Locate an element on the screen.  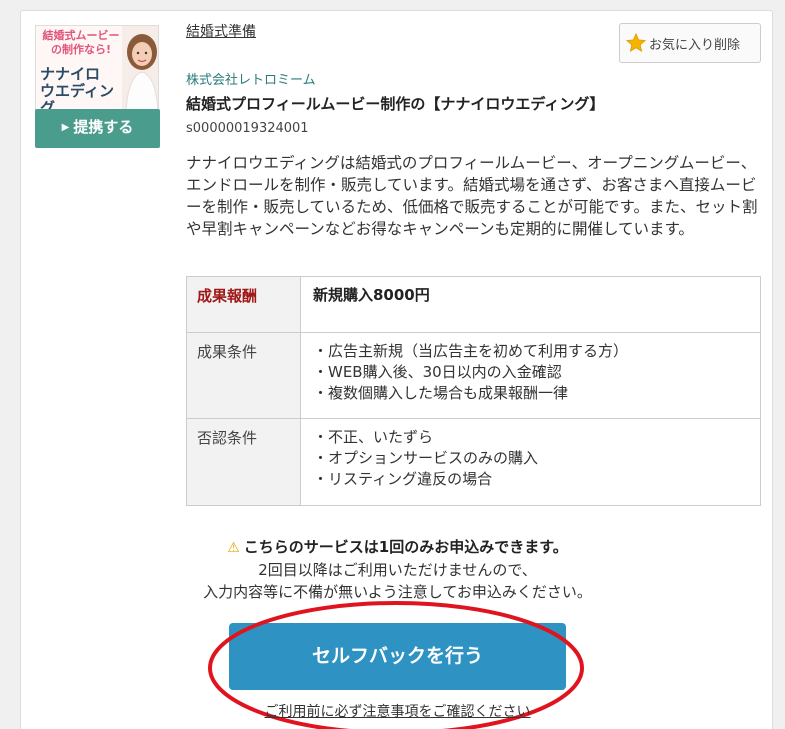
condition-item: ・広告主新規（当広告主を初めて利用する方） is located at coordinates (471, 351).